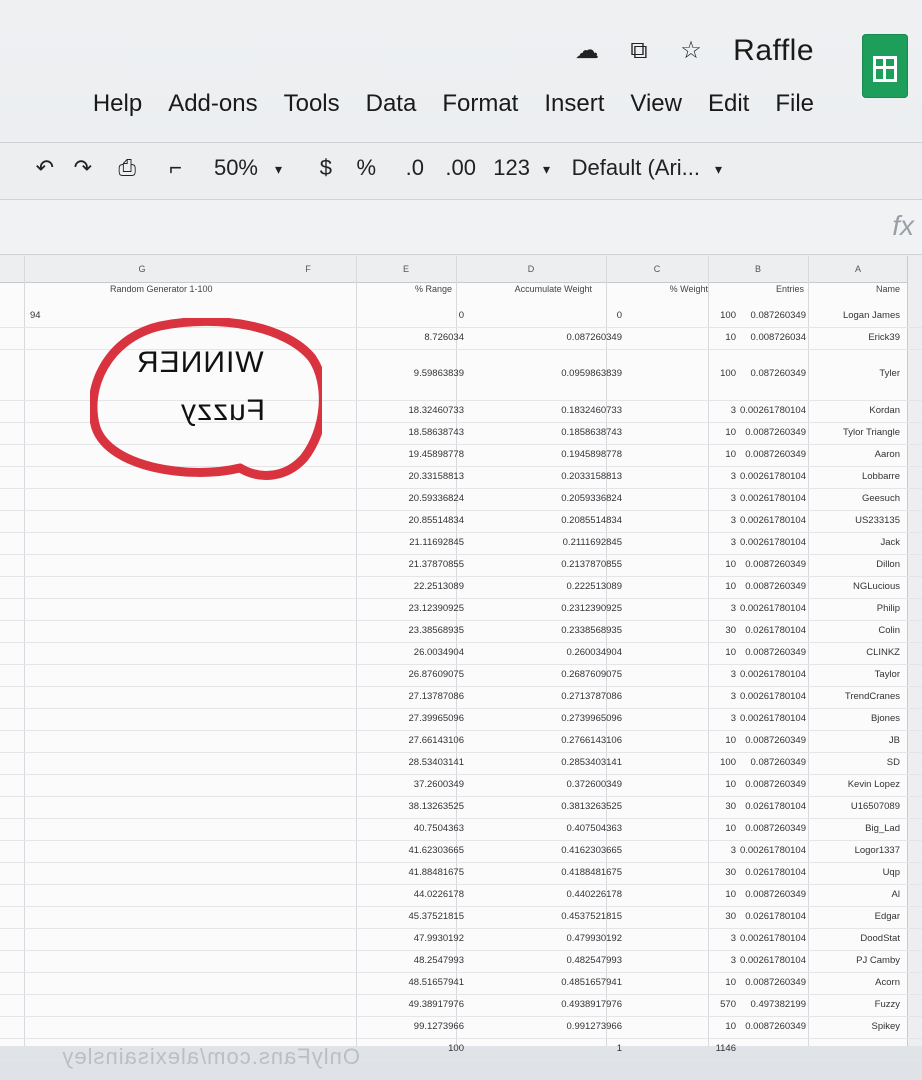 The height and width of the screenshot is (1080, 922). I want to click on column-header-e: E, so click(406, 269).